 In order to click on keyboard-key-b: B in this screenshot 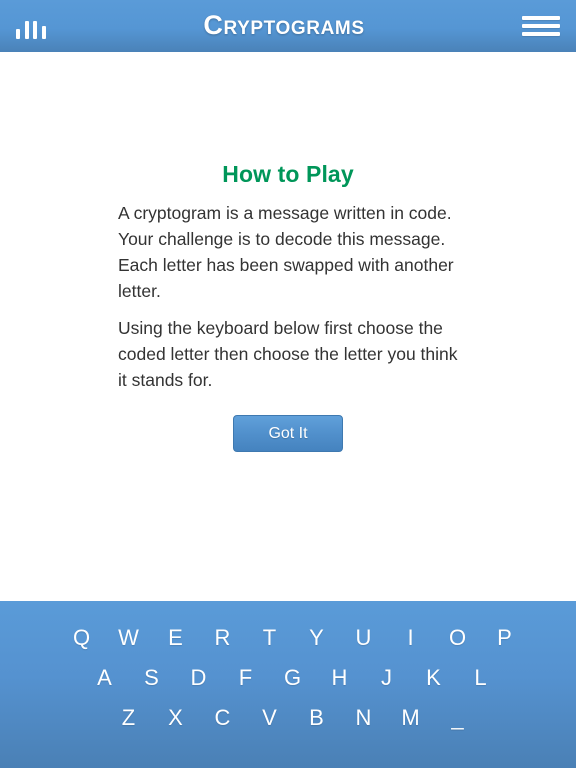, I will do `click(316, 718)`.